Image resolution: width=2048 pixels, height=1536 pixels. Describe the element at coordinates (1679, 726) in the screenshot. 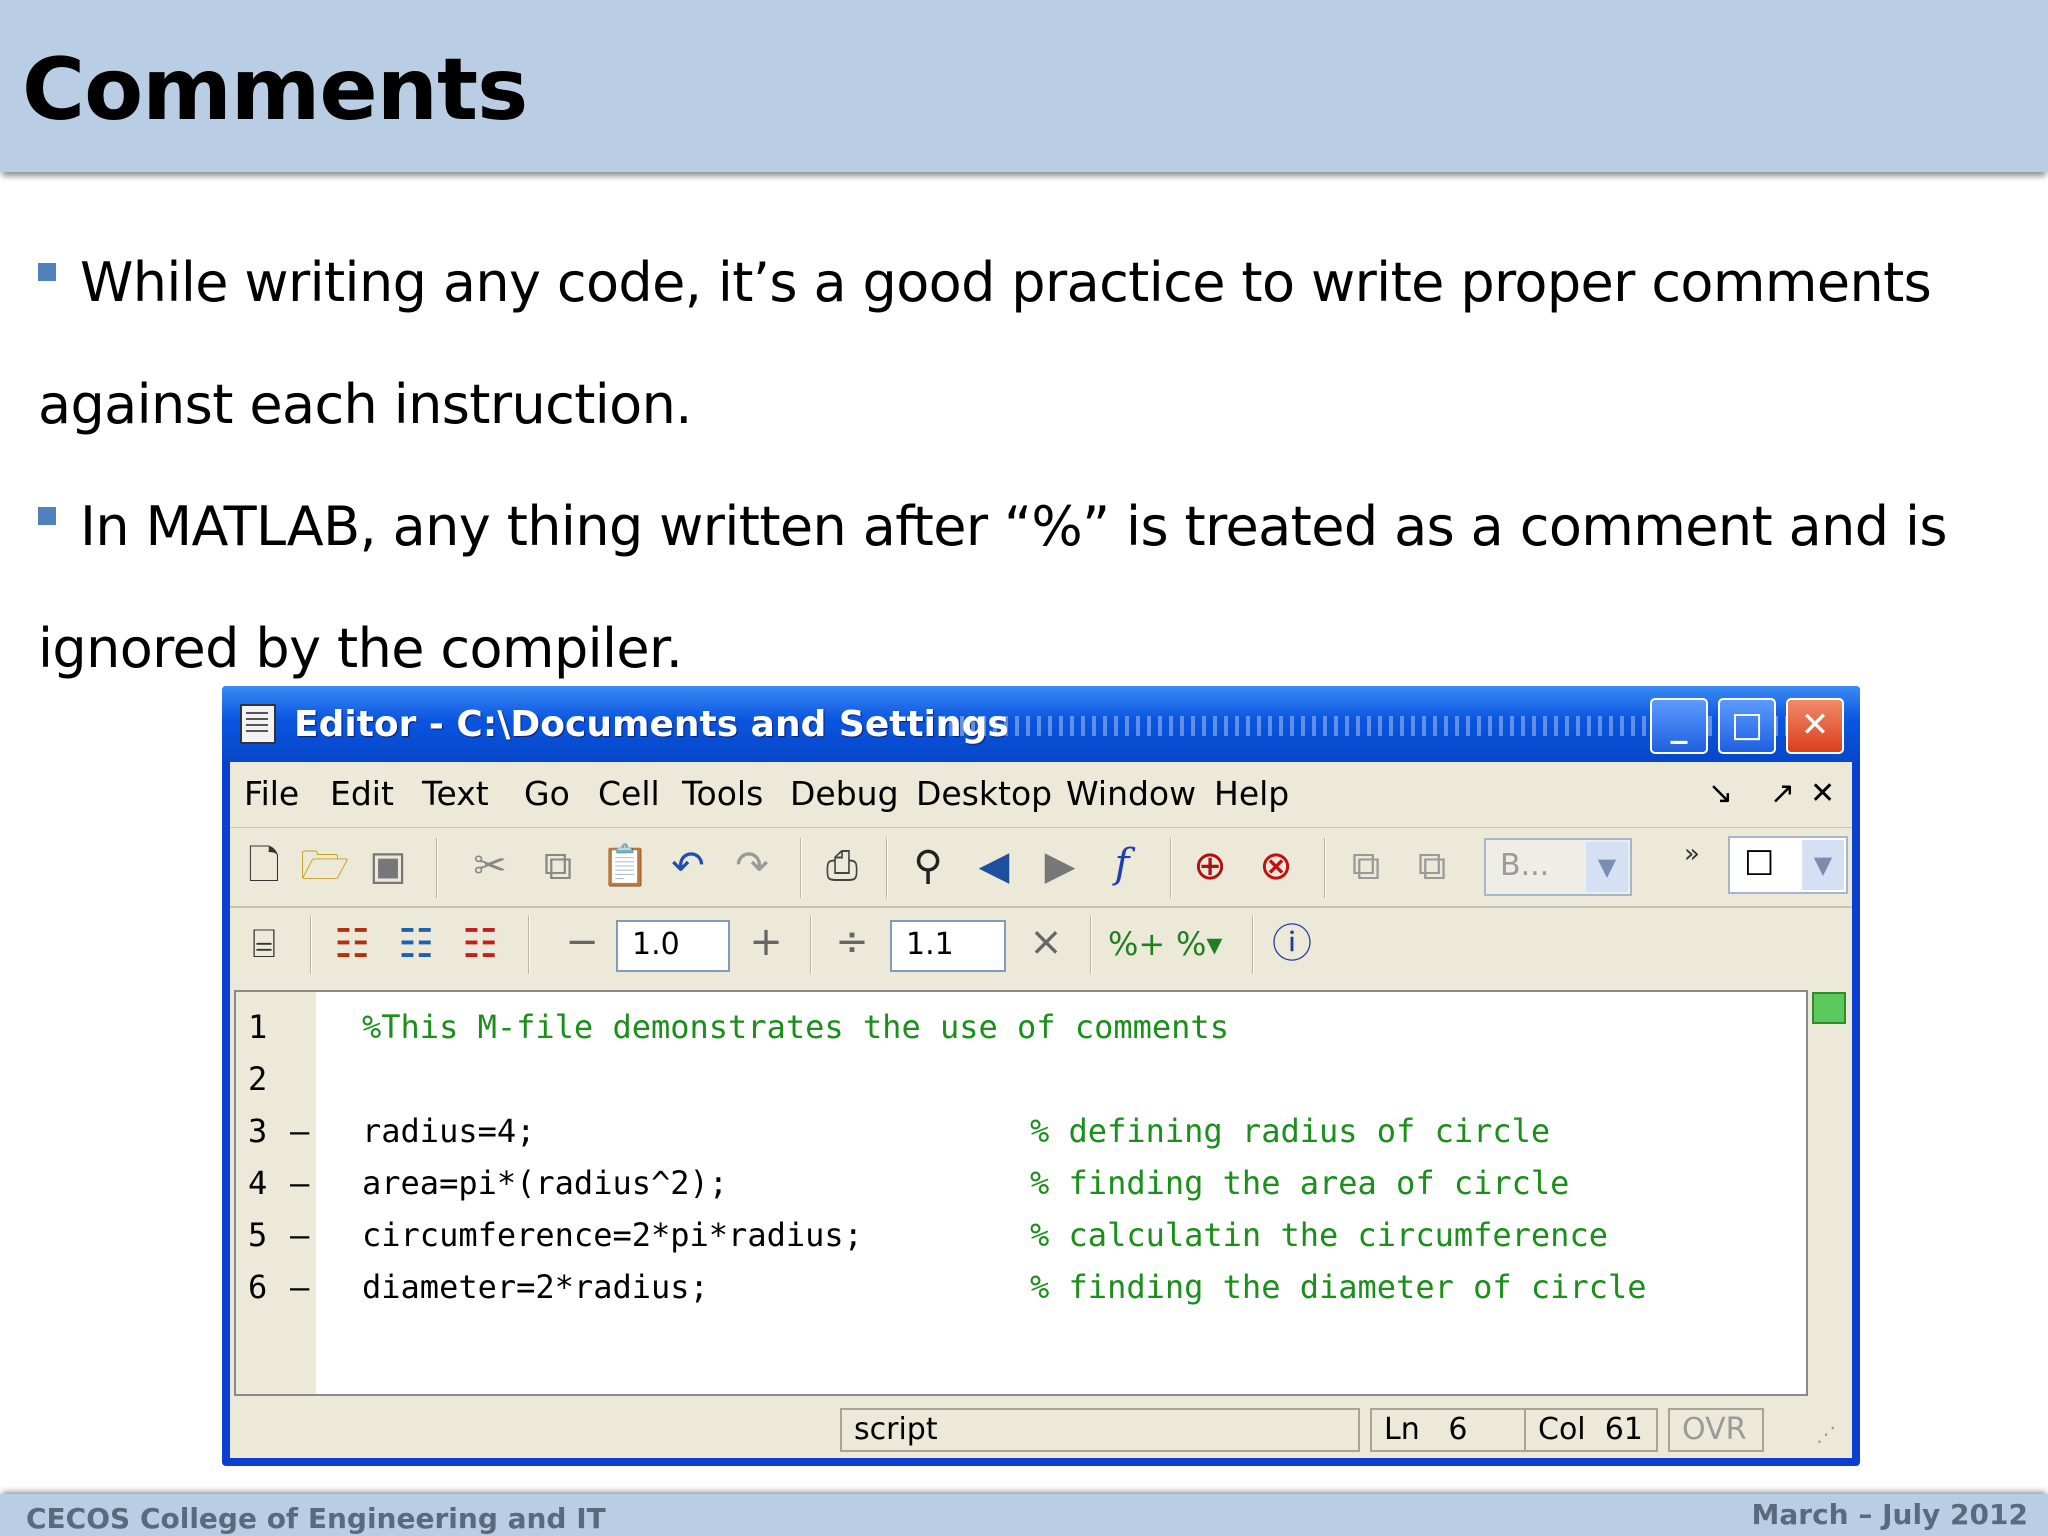

I see `minimize-button: _` at that location.